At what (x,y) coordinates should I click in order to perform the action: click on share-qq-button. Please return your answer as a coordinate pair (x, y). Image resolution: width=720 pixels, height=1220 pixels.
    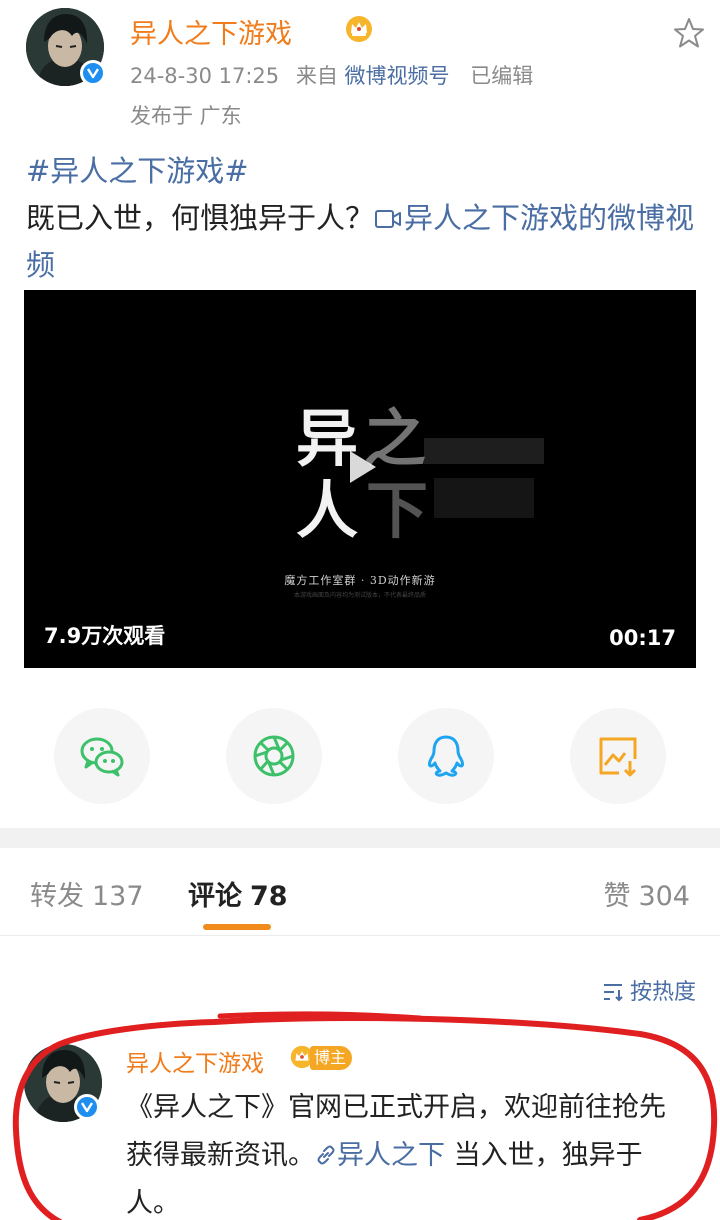
    Looking at the image, I should click on (446, 756).